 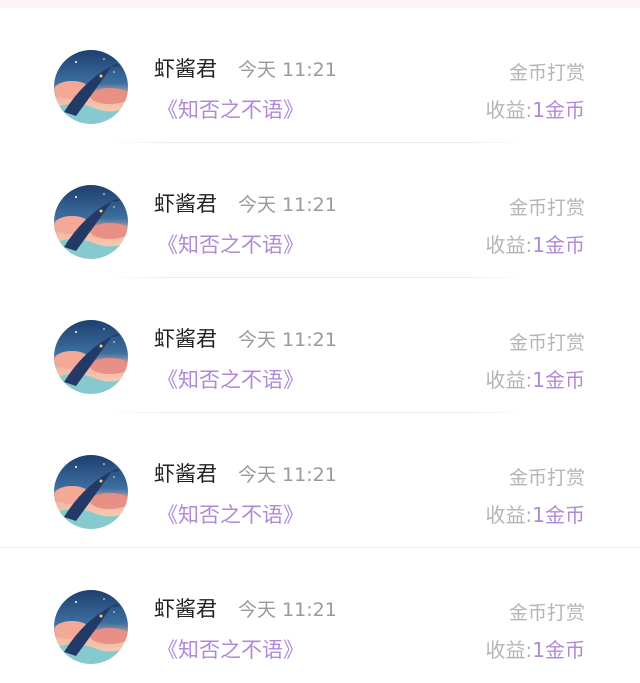 I want to click on top-strip, so click(x=320, y=4).